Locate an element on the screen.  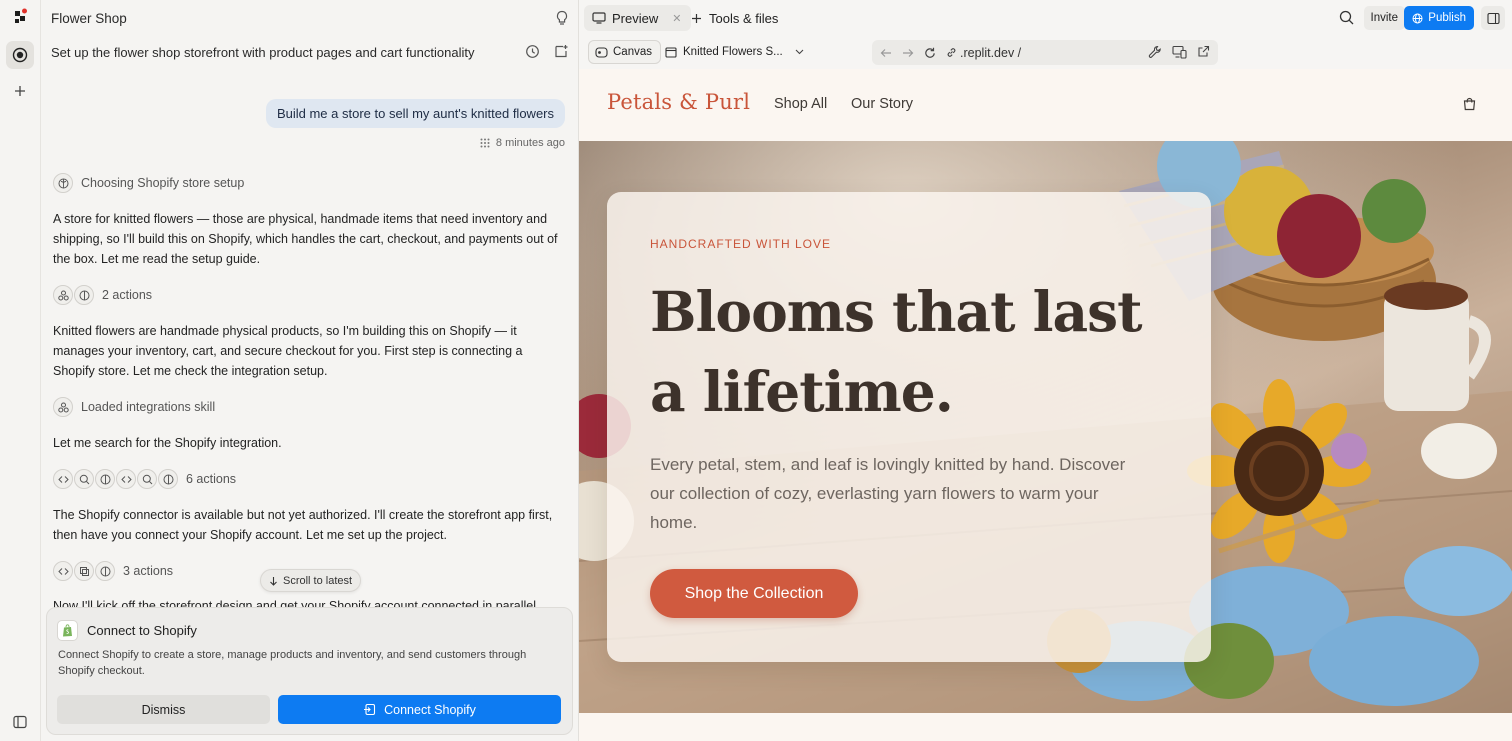
tab-tools-files: Tools & files is located at coordinates (734, 18).